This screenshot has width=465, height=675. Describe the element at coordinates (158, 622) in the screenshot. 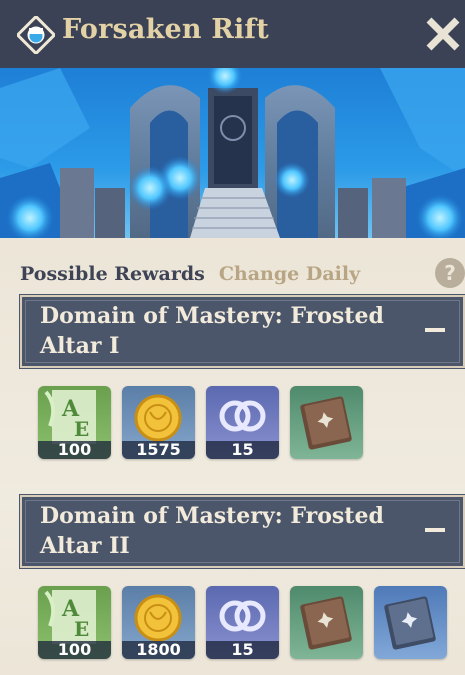

I see `mora-item: 1800` at that location.